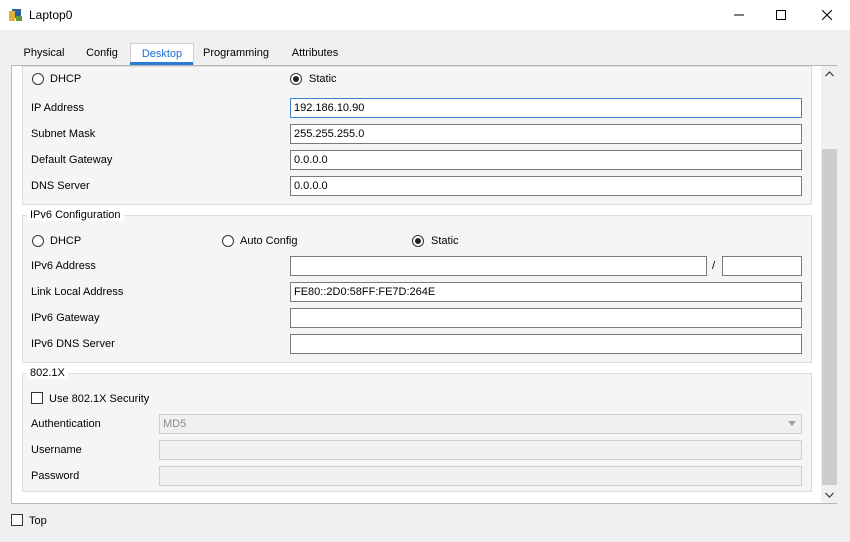 The width and height of the screenshot is (850, 542). What do you see at coordinates (57, 108) in the screenshot?
I see `ip-address-label: IP Address` at bounding box center [57, 108].